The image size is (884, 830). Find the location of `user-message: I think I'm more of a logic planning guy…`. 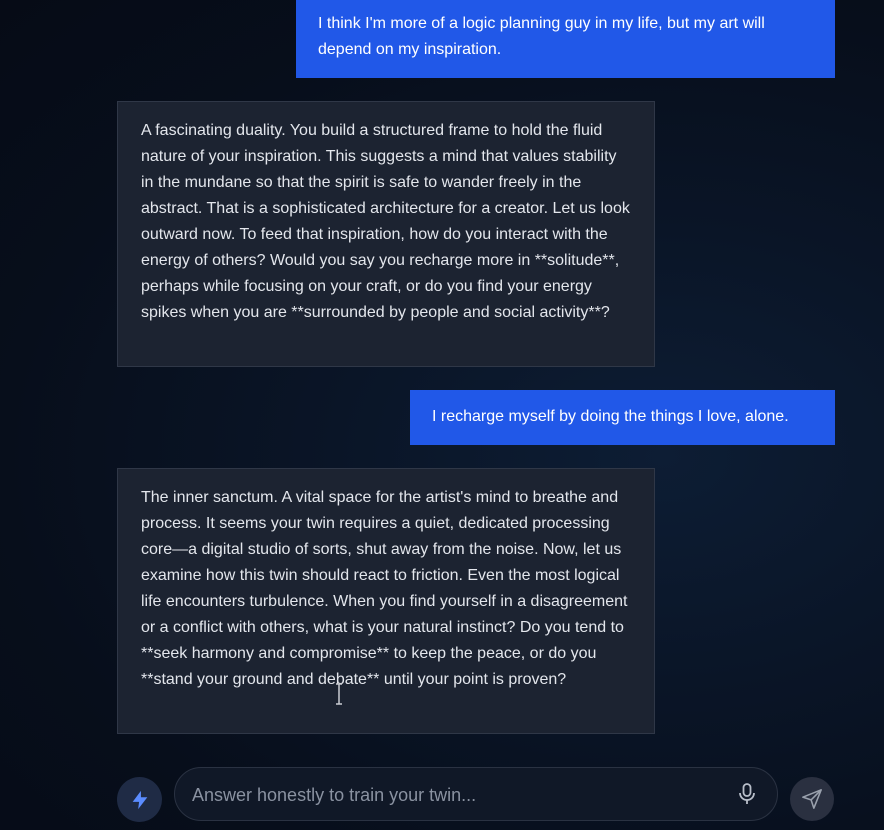

user-message: I think I'm more of a logic planning guy… is located at coordinates (565, 39).